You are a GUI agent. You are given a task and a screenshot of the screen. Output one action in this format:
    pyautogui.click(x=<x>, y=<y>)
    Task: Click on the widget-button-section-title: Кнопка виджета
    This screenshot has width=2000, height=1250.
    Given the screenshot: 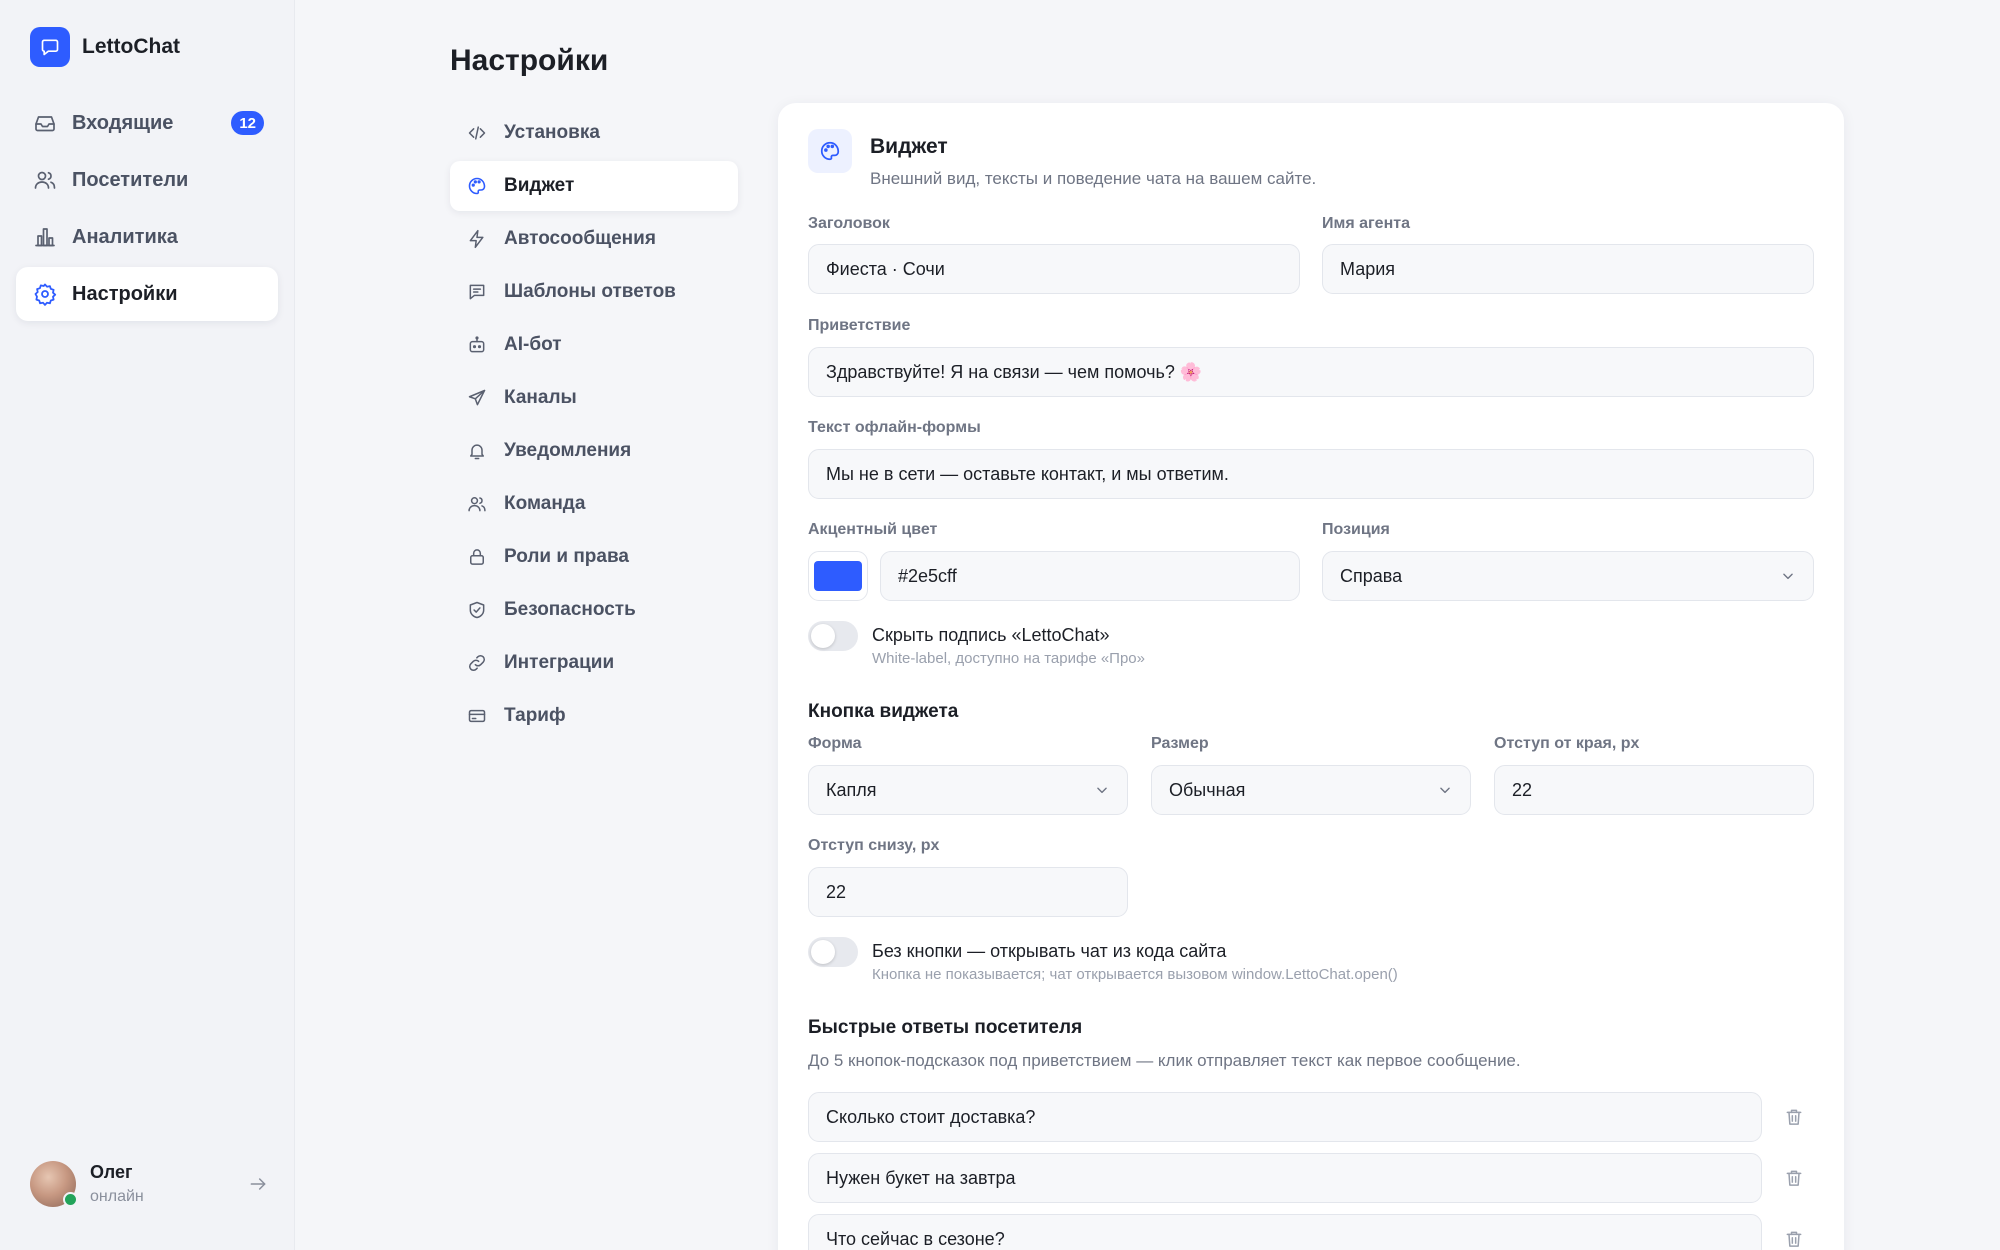 What is the action you would take?
    pyautogui.click(x=883, y=711)
    